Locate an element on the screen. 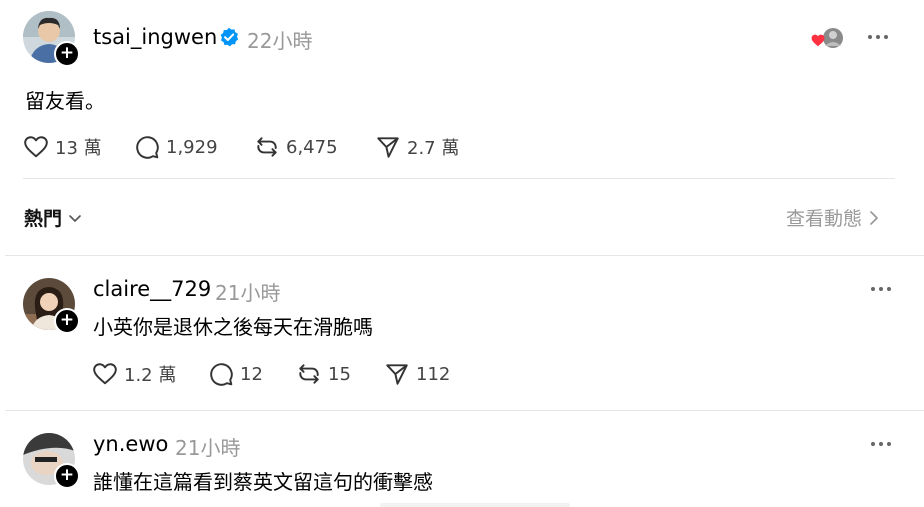 This screenshot has height=507, width=924. post-more-options-icon is located at coordinates (879, 38).